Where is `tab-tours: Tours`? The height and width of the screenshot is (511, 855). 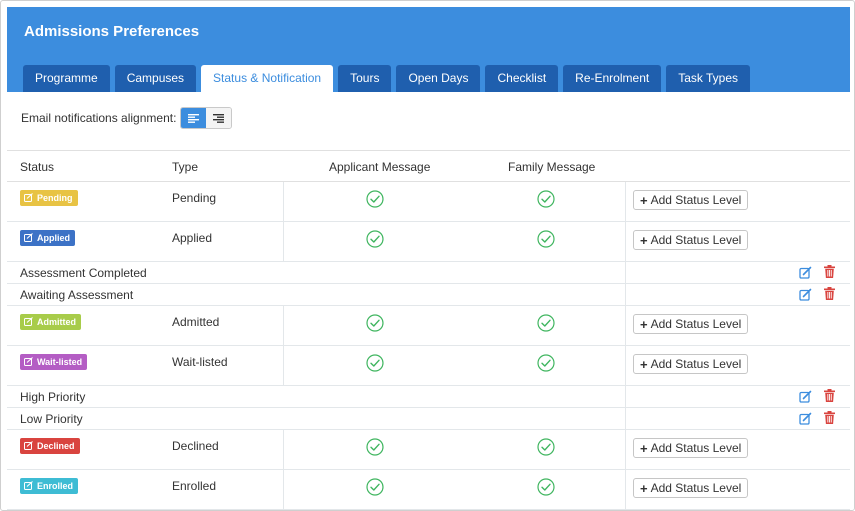 tab-tours: Tours is located at coordinates (365, 78).